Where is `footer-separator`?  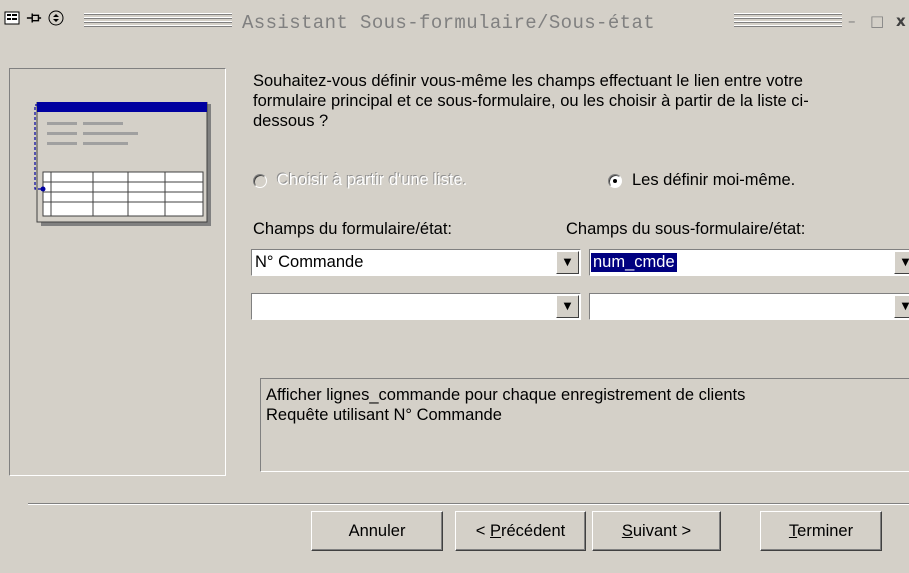 footer-separator is located at coordinates (468, 504).